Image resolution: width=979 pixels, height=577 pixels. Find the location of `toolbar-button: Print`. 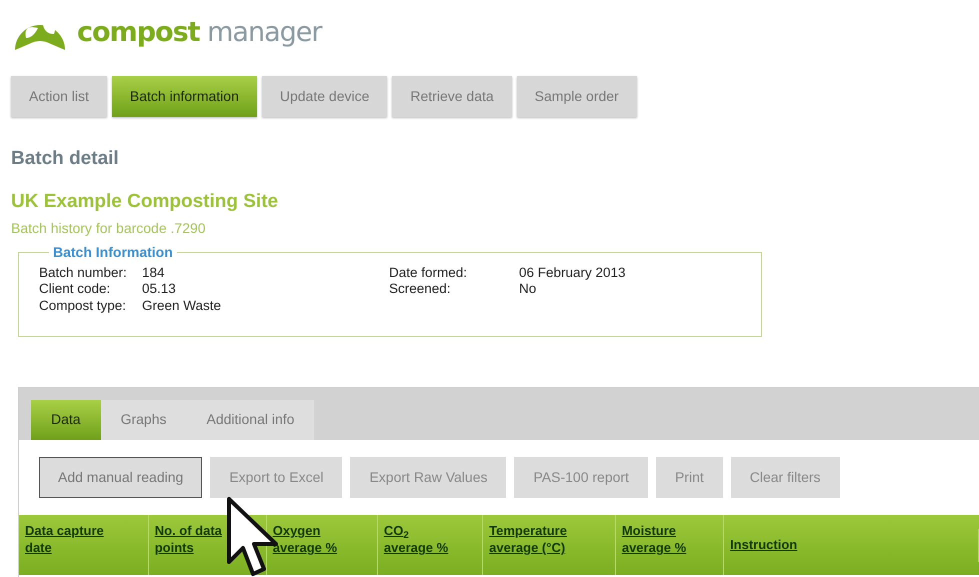

toolbar-button: Print is located at coordinates (689, 477).